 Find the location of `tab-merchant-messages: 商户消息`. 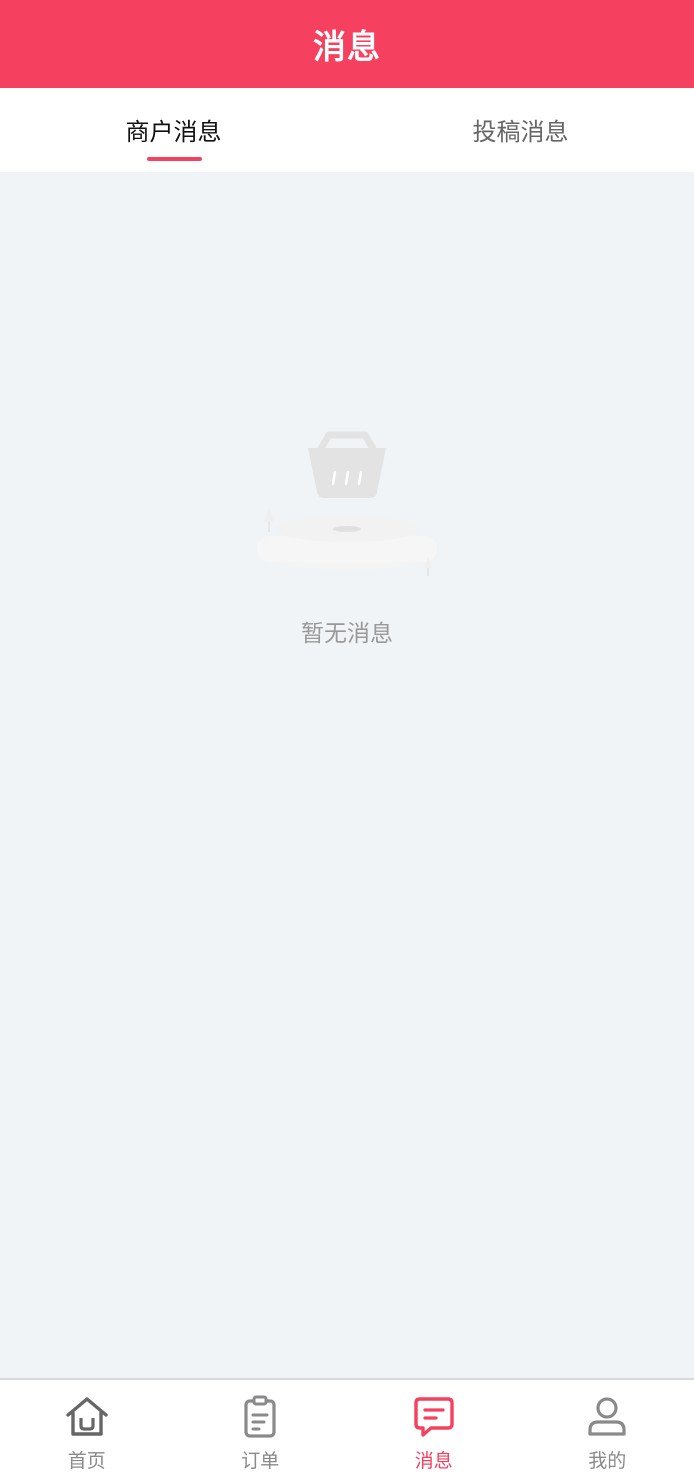

tab-merchant-messages: 商户消息 is located at coordinates (173, 130).